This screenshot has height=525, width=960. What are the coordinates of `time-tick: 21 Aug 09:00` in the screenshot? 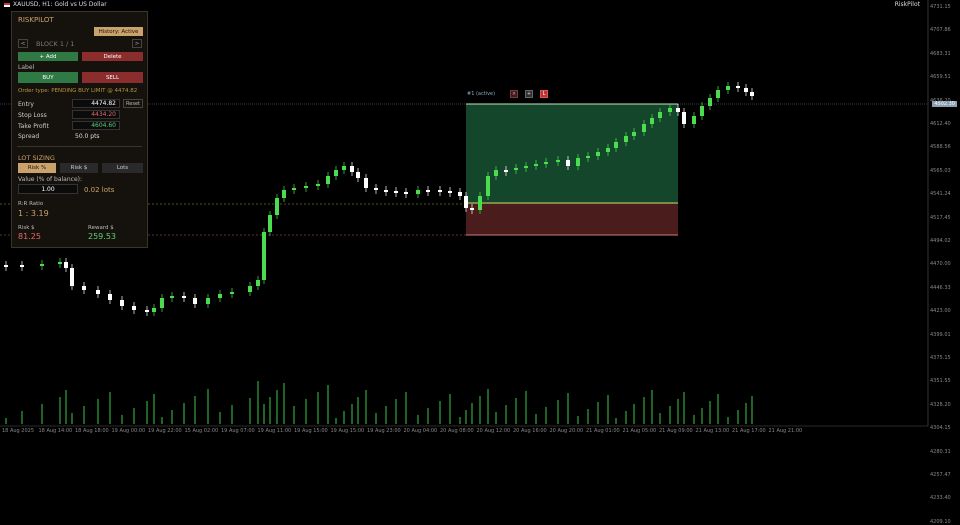 It's located at (676, 431).